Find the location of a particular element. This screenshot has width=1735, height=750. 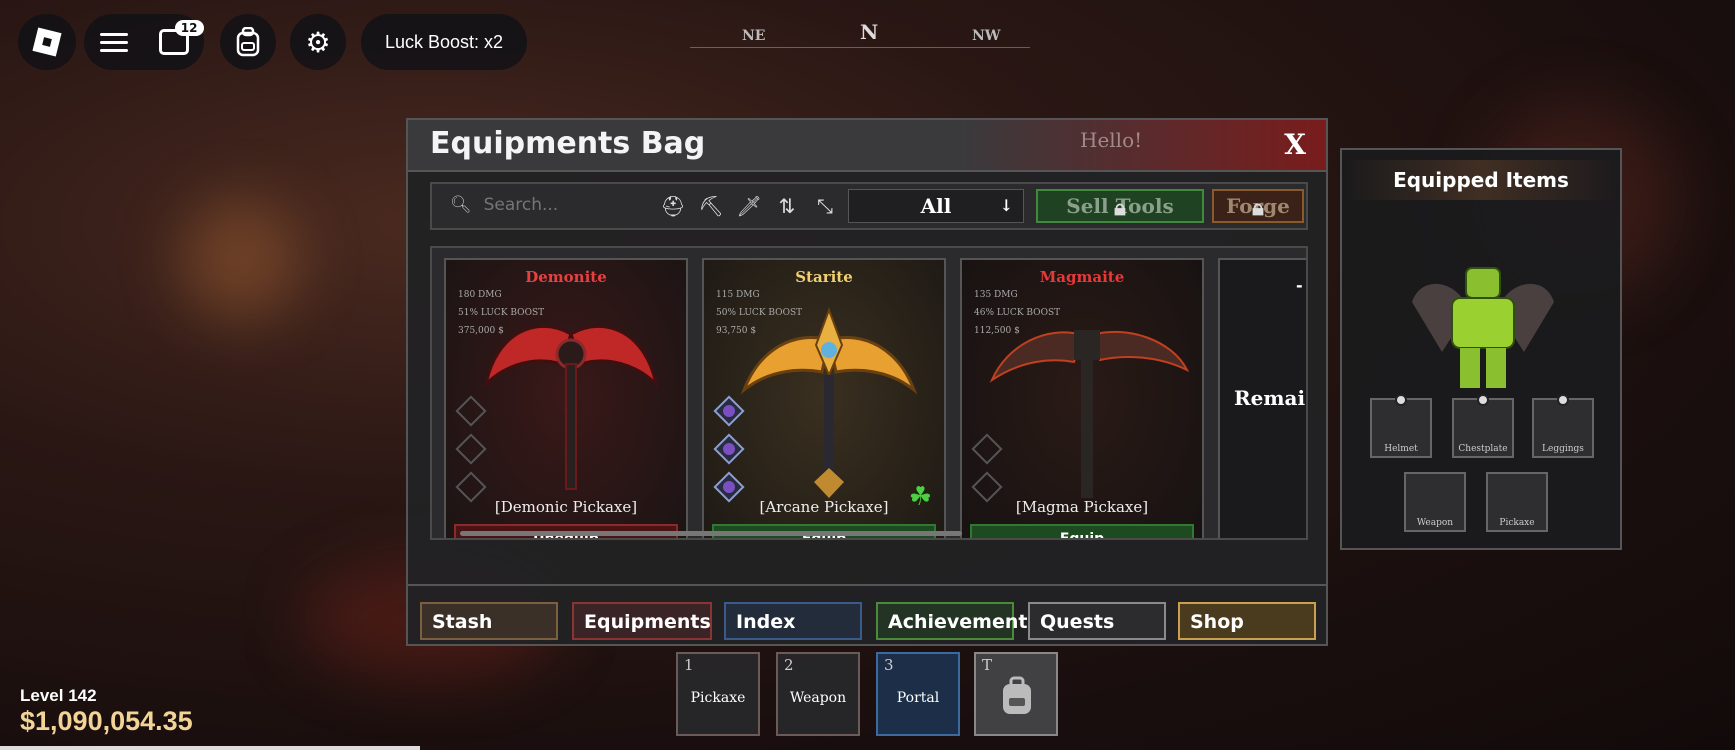

luck-boost-label: Luck Boost: x2 is located at coordinates (444, 42).